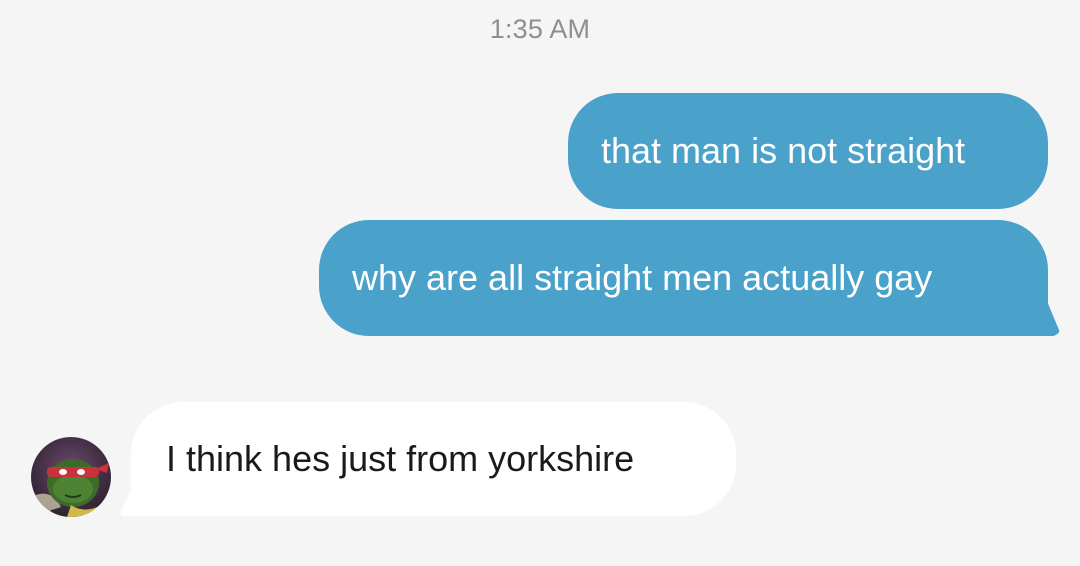 This screenshot has width=1080, height=566. I want to click on avatar, so click(71, 477).